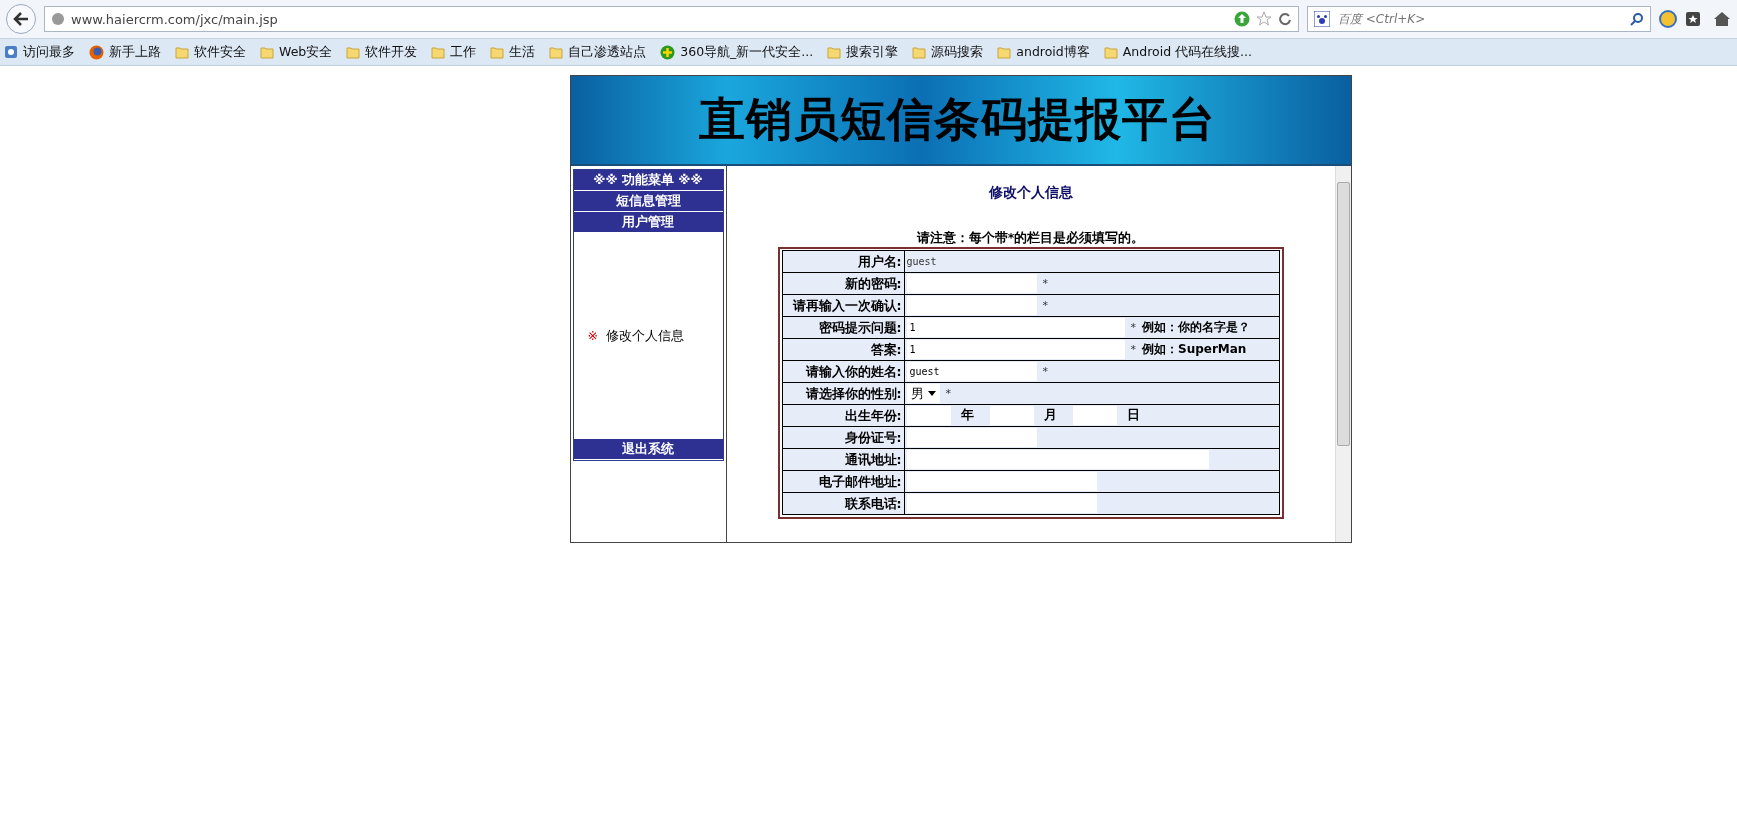  Describe the element at coordinates (1479, 19) in the screenshot. I see `search-field: 百度 <Ctrl+K>` at that location.